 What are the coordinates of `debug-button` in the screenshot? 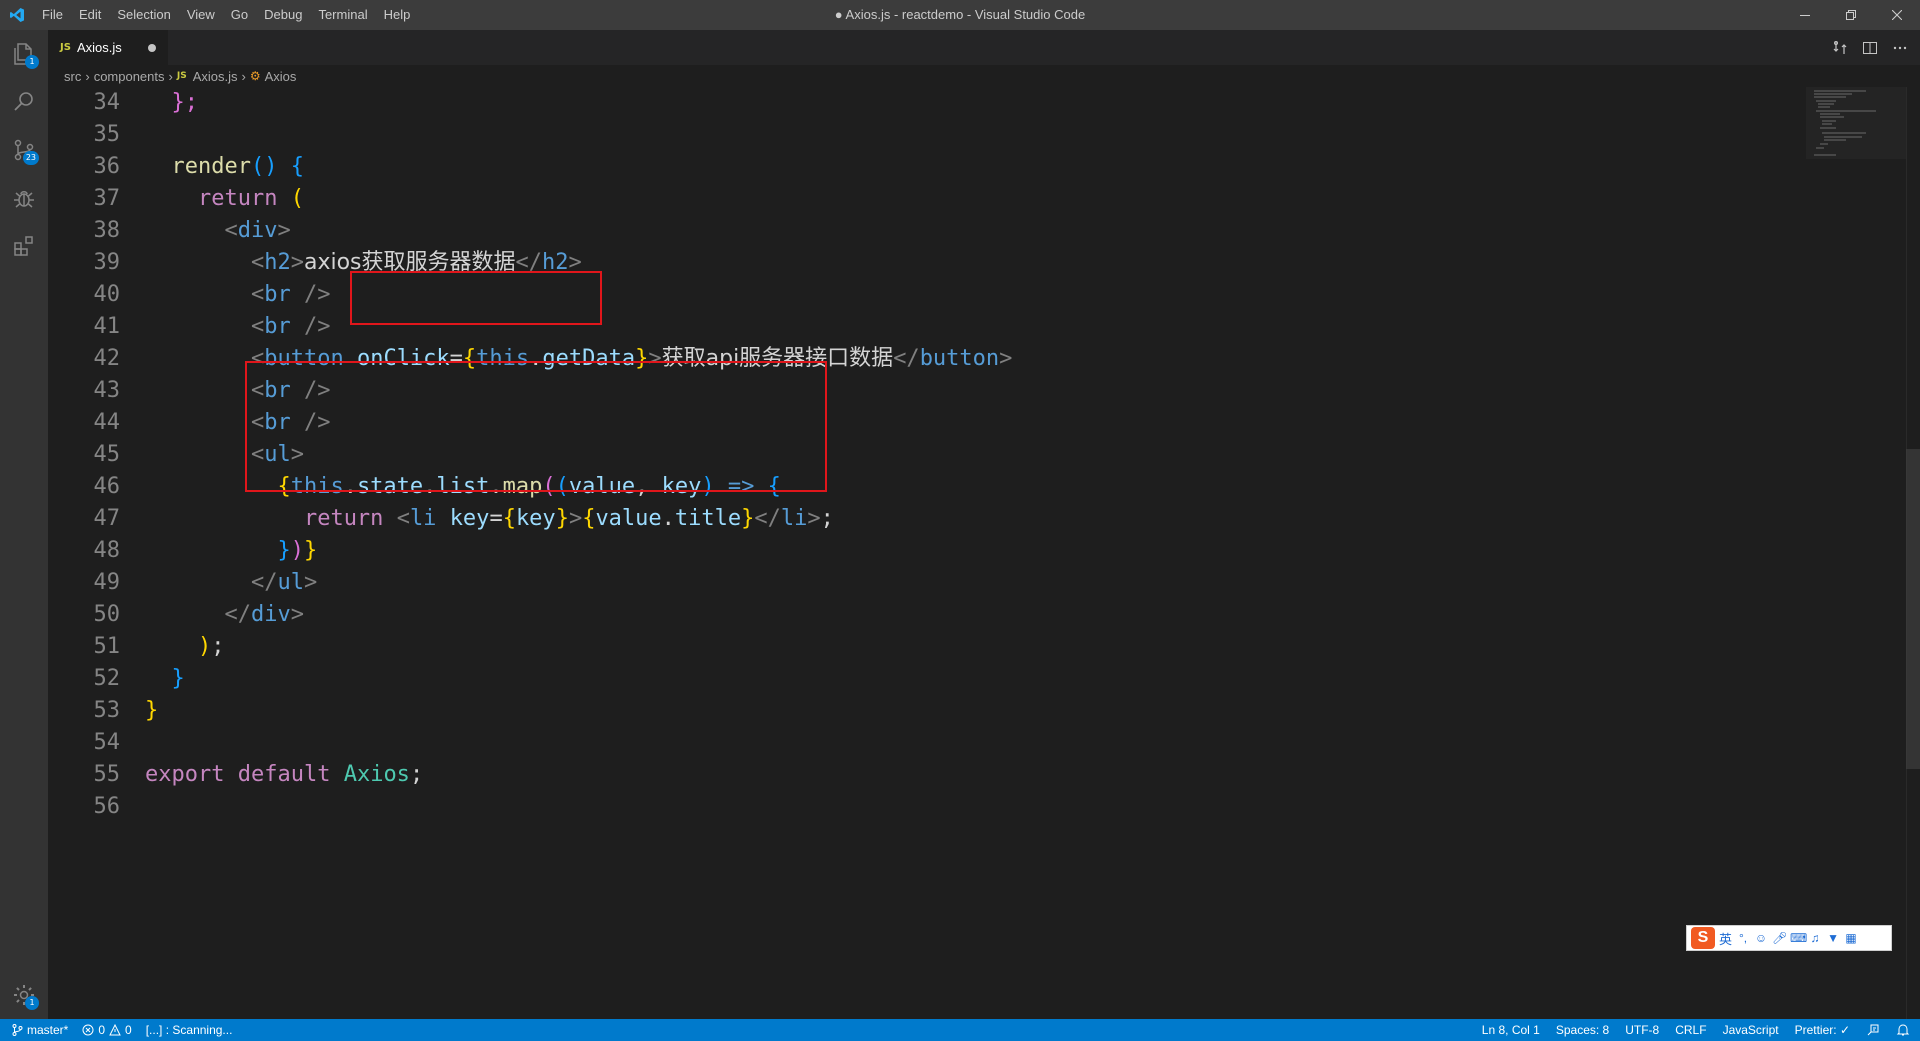 It's located at (24, 198).